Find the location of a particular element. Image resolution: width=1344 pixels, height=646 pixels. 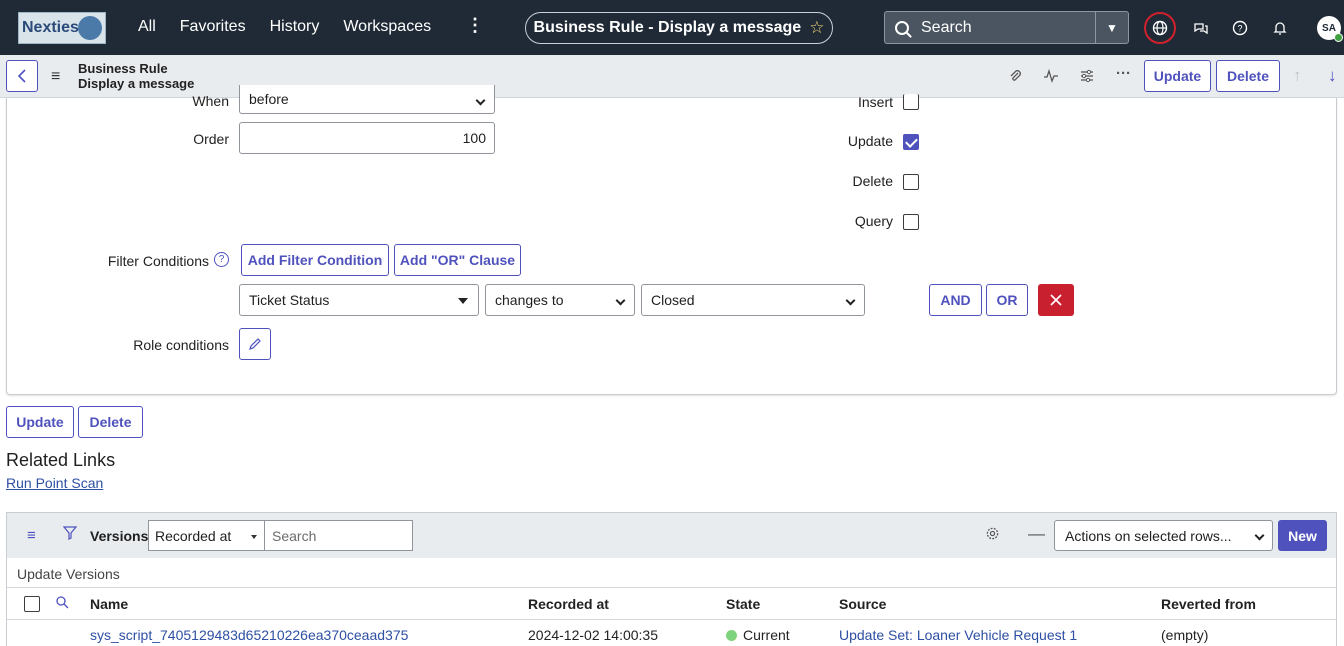

nav-more-icon: ⋮ is located at coordinates (475, 25).